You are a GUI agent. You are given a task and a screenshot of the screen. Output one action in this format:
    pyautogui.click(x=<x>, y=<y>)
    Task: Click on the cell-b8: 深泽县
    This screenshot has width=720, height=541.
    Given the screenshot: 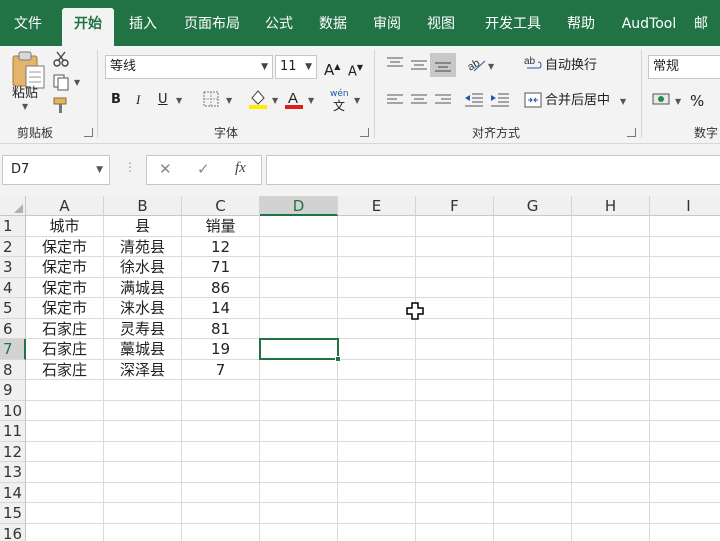 What is the action you would take?
    pyautogui.click(x=143, y=369)
    